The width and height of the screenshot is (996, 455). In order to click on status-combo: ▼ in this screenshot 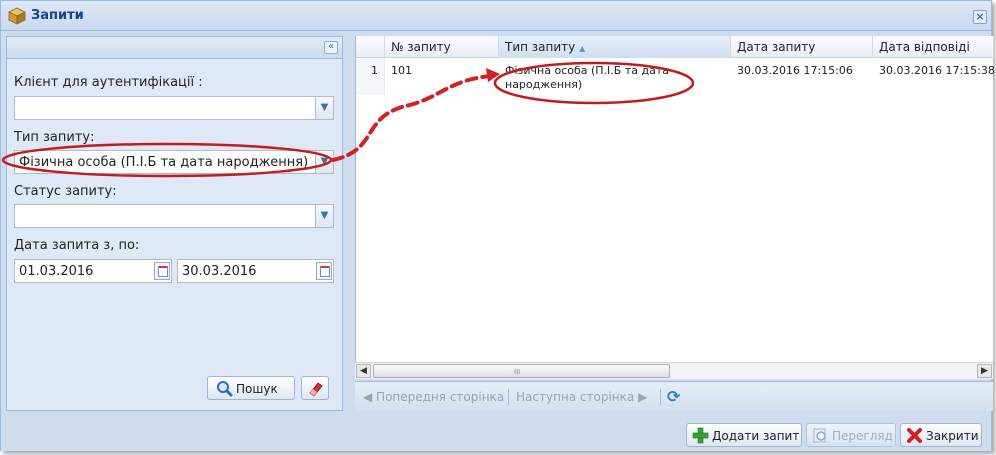, I will do `click(174, 216)`.